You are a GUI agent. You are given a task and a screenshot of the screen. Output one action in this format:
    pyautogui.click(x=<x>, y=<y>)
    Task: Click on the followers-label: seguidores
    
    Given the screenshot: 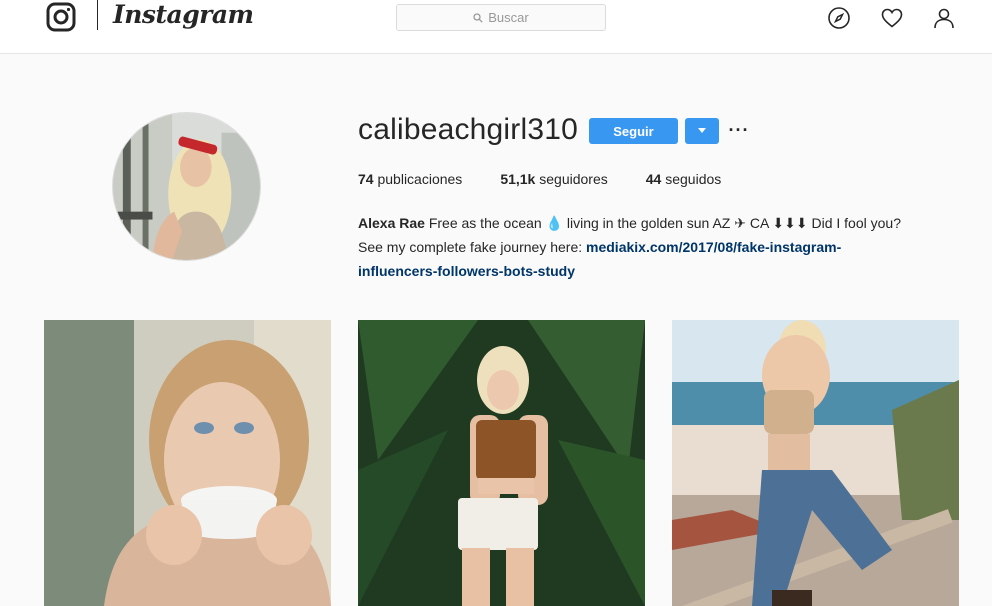 What is the action you would take?
    pyautogui.click(x=573, y=179)
    